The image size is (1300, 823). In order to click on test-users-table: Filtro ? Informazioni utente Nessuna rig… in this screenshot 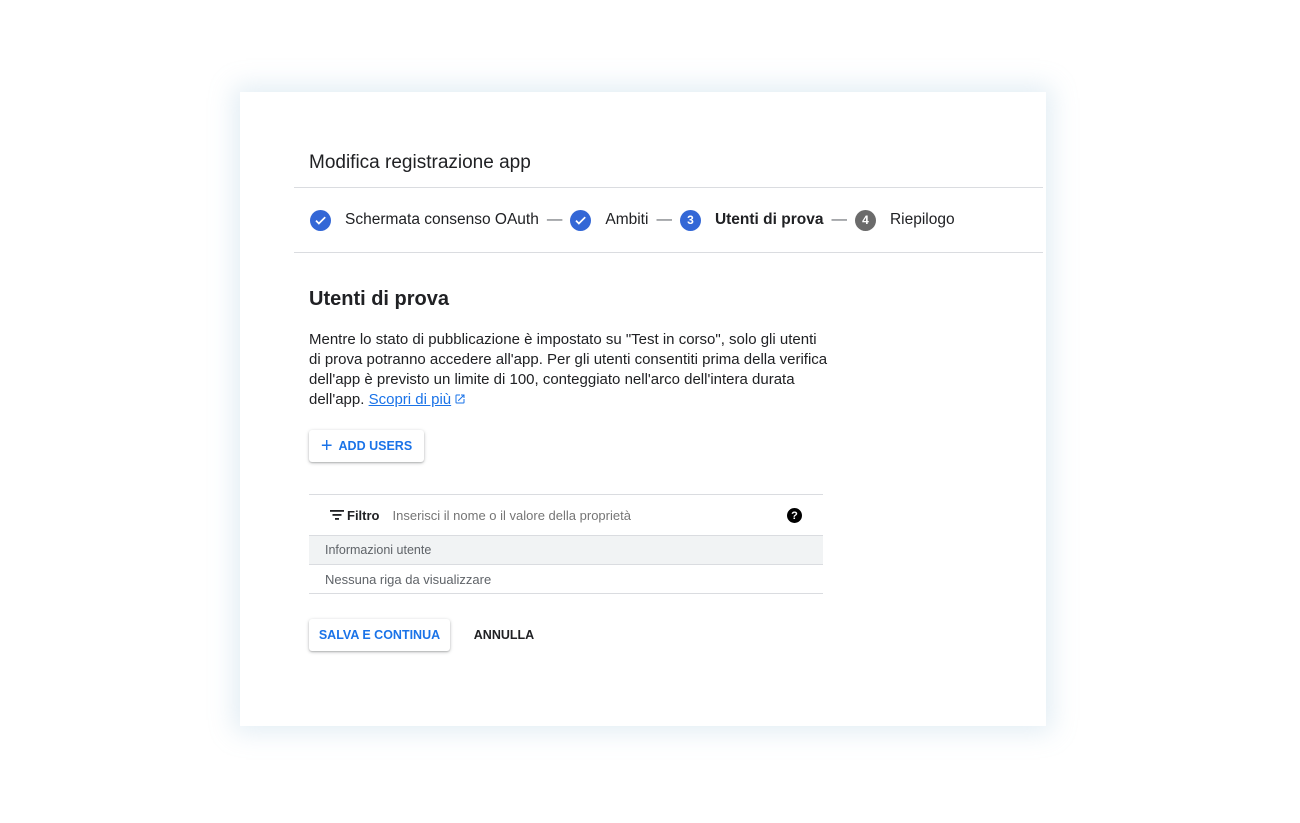, I will do `click(566, 544)`.